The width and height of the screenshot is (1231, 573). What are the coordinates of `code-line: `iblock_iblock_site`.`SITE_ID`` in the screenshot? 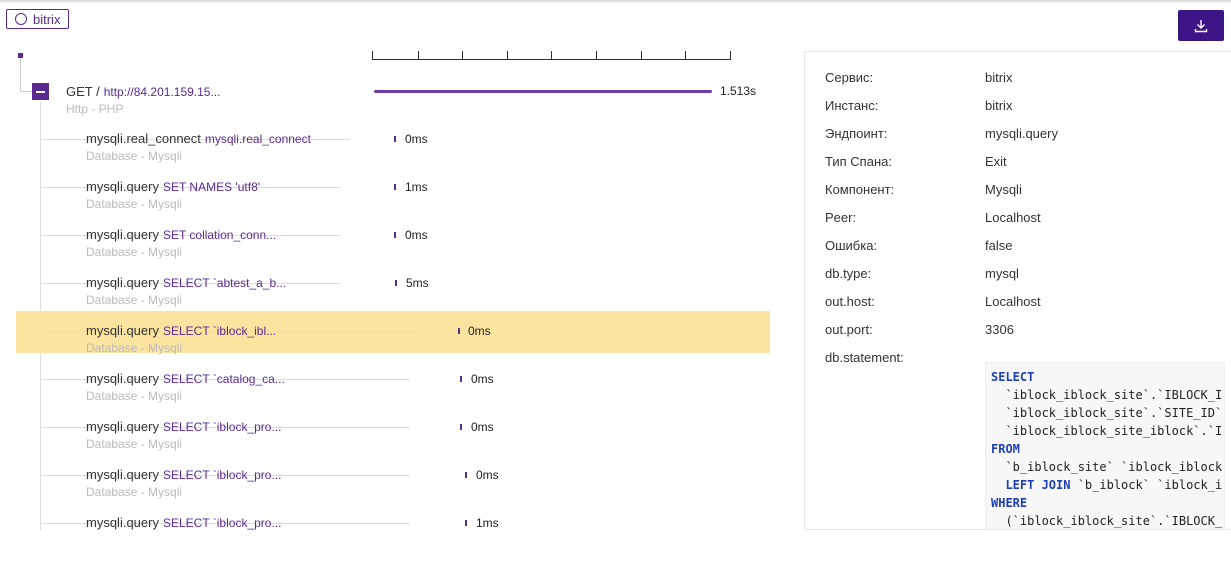 It's located at (1107, 413).